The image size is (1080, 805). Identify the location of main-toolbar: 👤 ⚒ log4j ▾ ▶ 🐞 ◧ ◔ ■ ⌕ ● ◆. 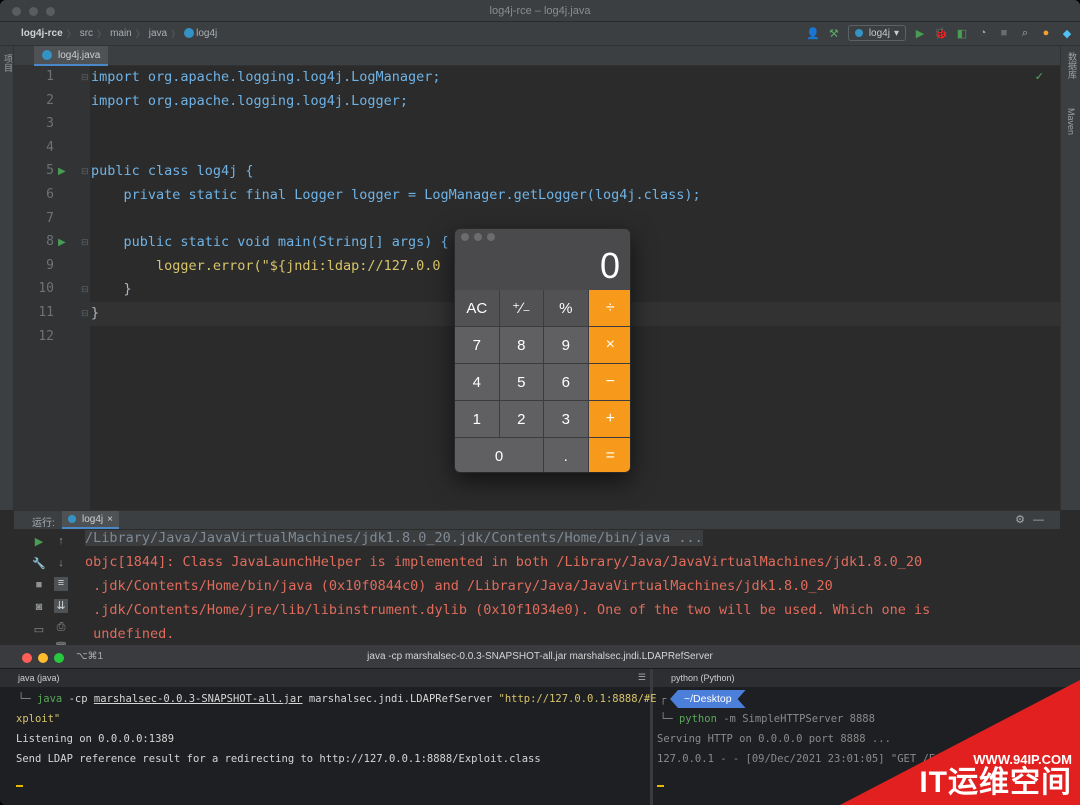
(940, 33).